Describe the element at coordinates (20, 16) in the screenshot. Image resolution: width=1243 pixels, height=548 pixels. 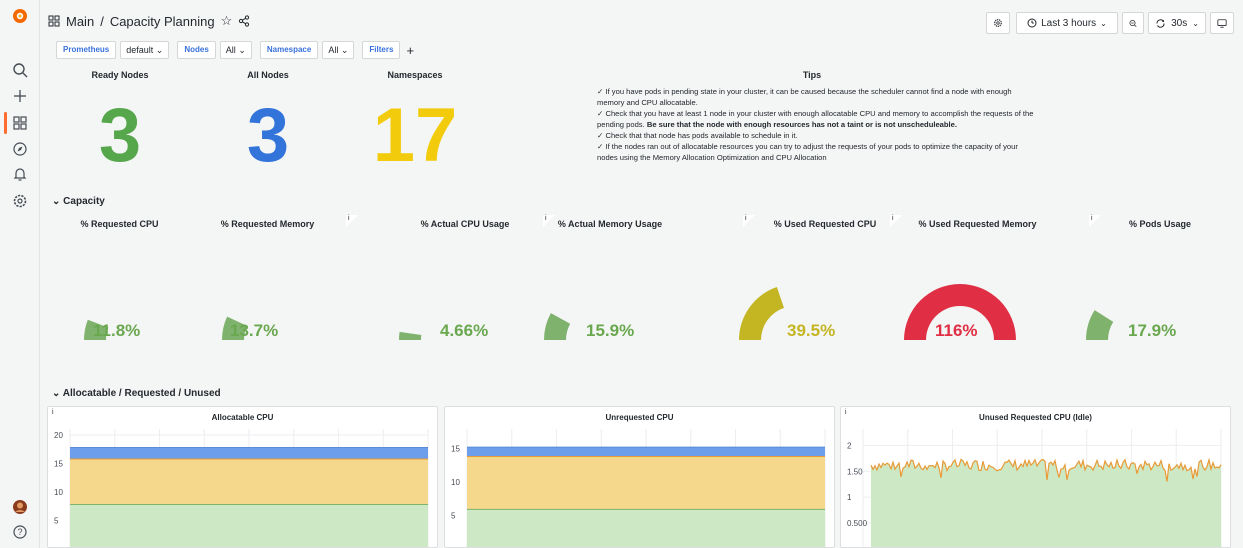
I see `grafana-logo-icon` at that location.